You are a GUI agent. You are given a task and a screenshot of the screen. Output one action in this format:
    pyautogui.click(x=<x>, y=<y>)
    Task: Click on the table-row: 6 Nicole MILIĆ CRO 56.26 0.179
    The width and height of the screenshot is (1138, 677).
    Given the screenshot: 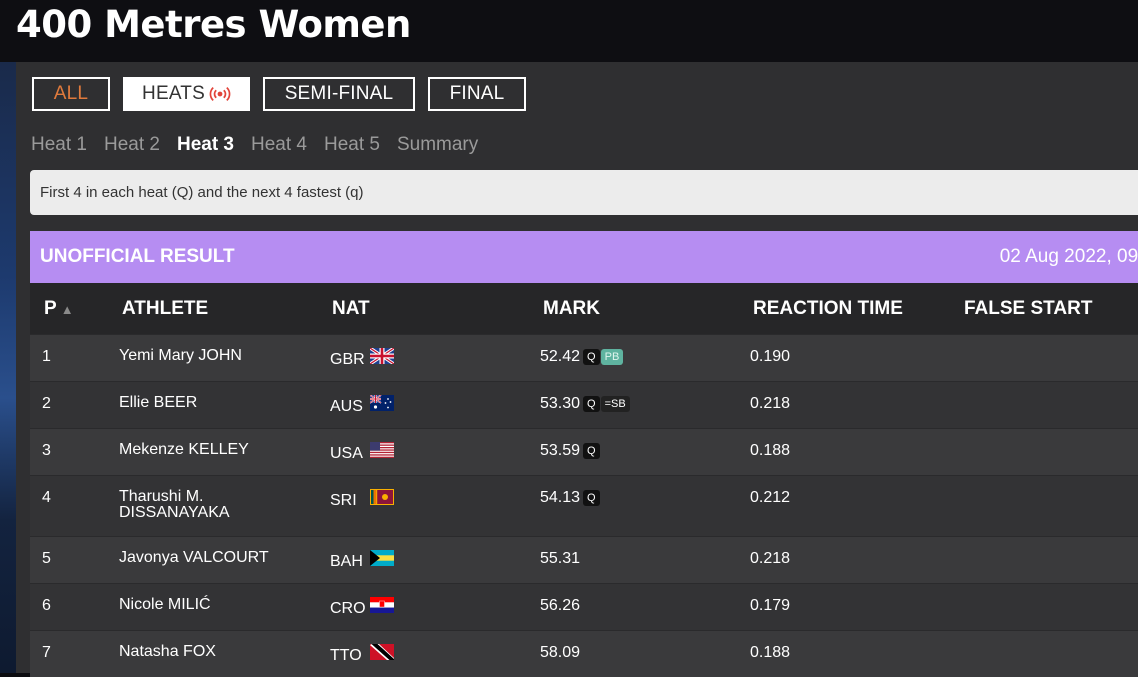 What is the action you would take?
    pyautogui.click(x=584, y=606)
    